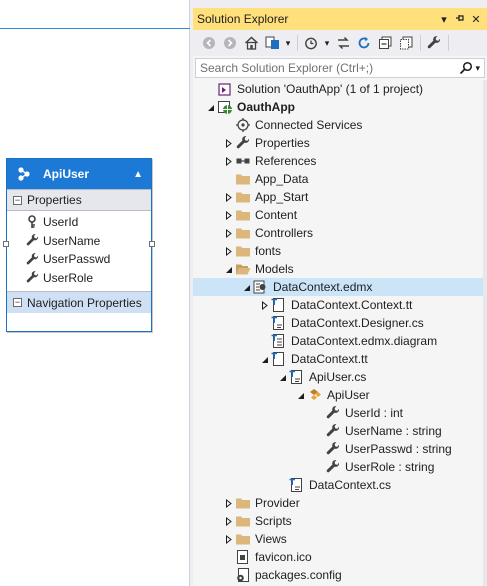 The width and height of the screenshot is (487, 586). I want to click on tree-item-label: UserRole : string, so click(390, 467).